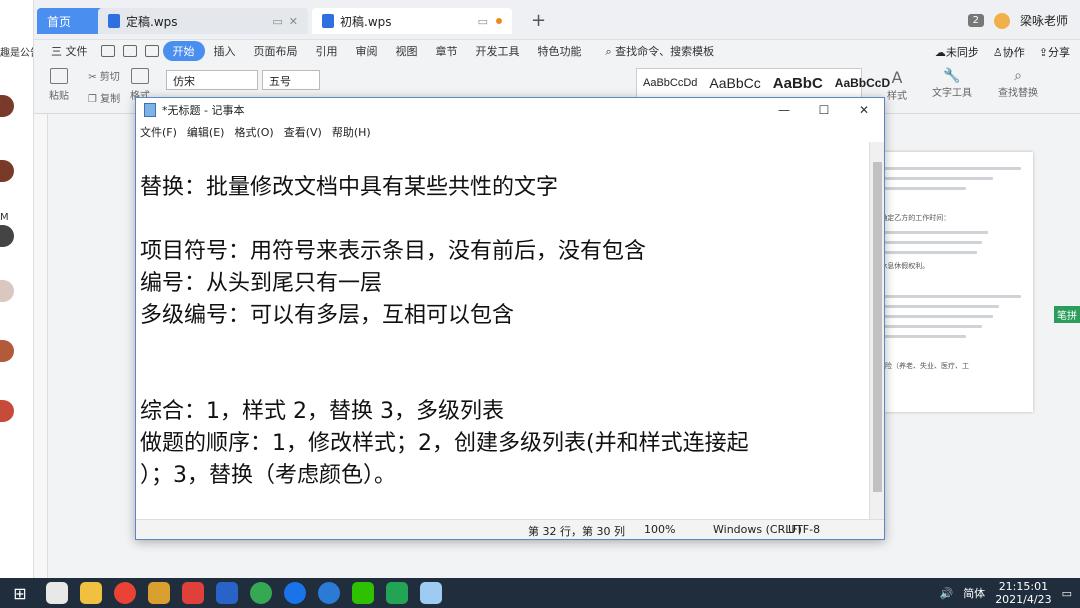  What do you see at coordinates (16, 53) in the screenshot?
I see `notice-label: 趣是公告` at bounding box center [16, 53].